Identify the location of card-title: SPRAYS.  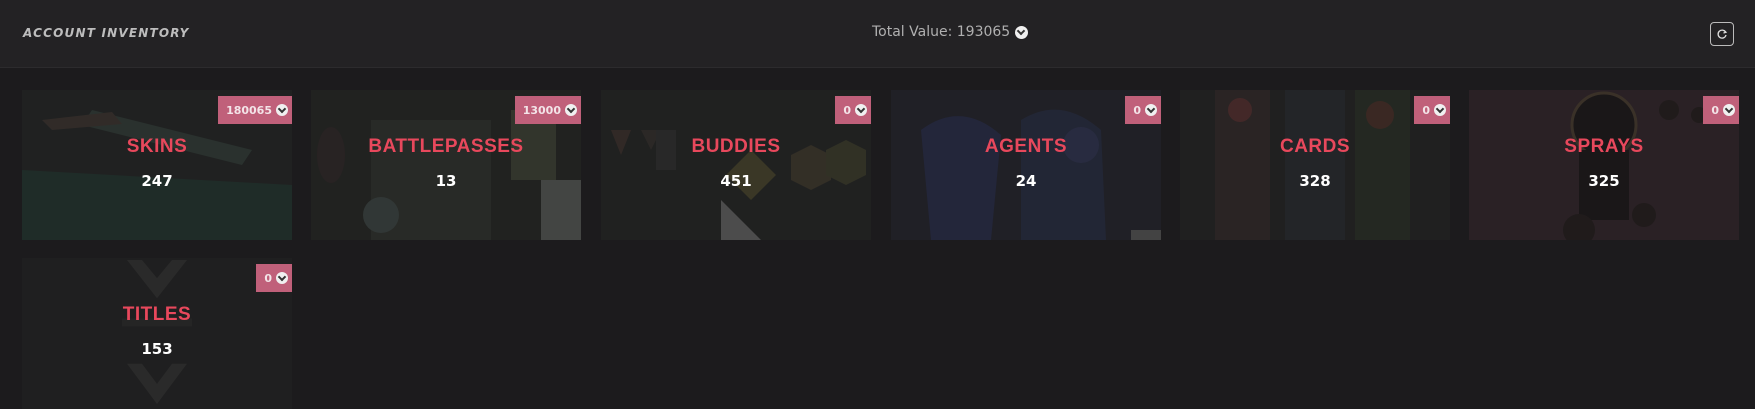
(1604, 146).